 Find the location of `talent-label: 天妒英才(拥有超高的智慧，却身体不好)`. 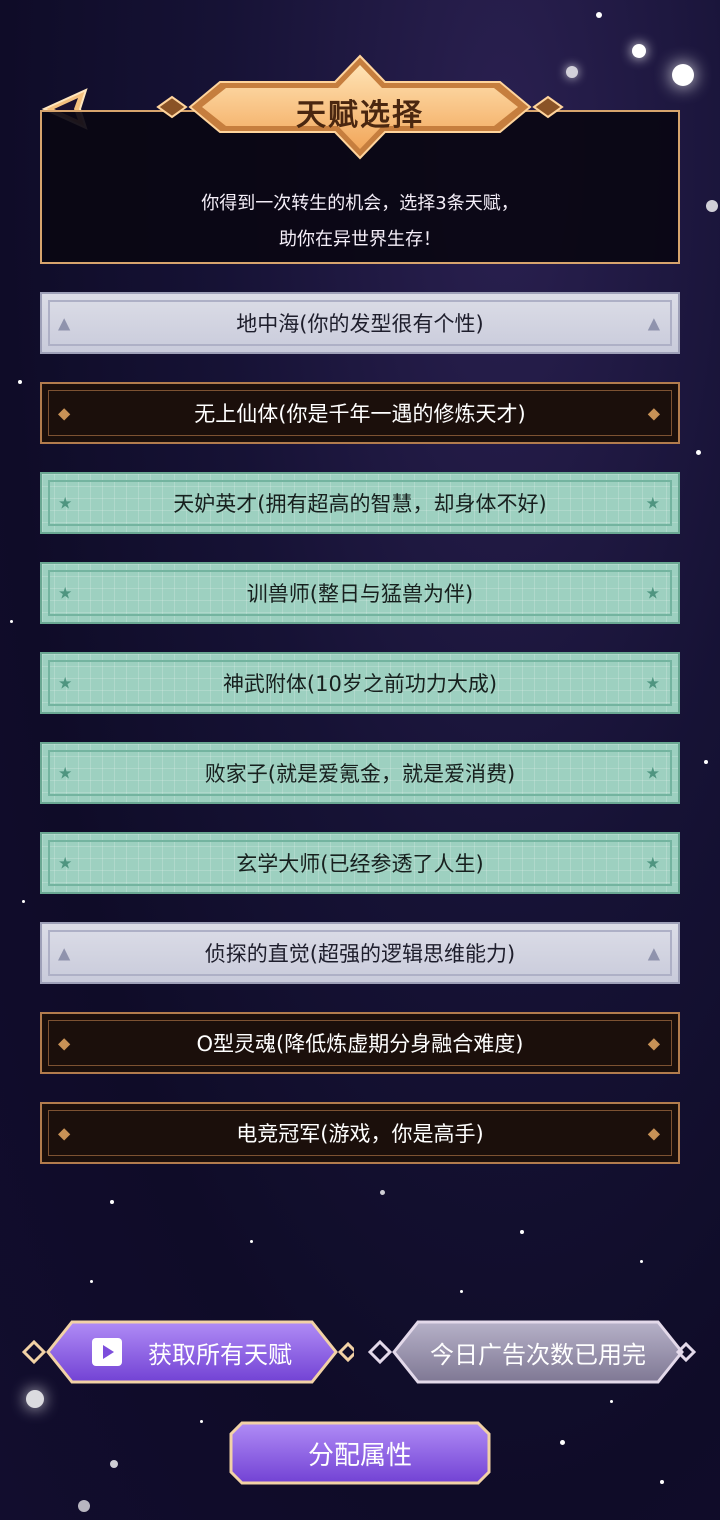

talent-label: 天妒英才(拥有超高的智慧，却身体不好) is located at coordinates (360, 504).